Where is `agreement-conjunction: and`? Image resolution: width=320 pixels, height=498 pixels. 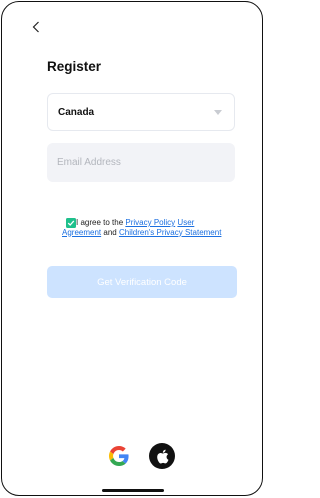
agreement-conjunction: and is located at coordinates (110, 232).